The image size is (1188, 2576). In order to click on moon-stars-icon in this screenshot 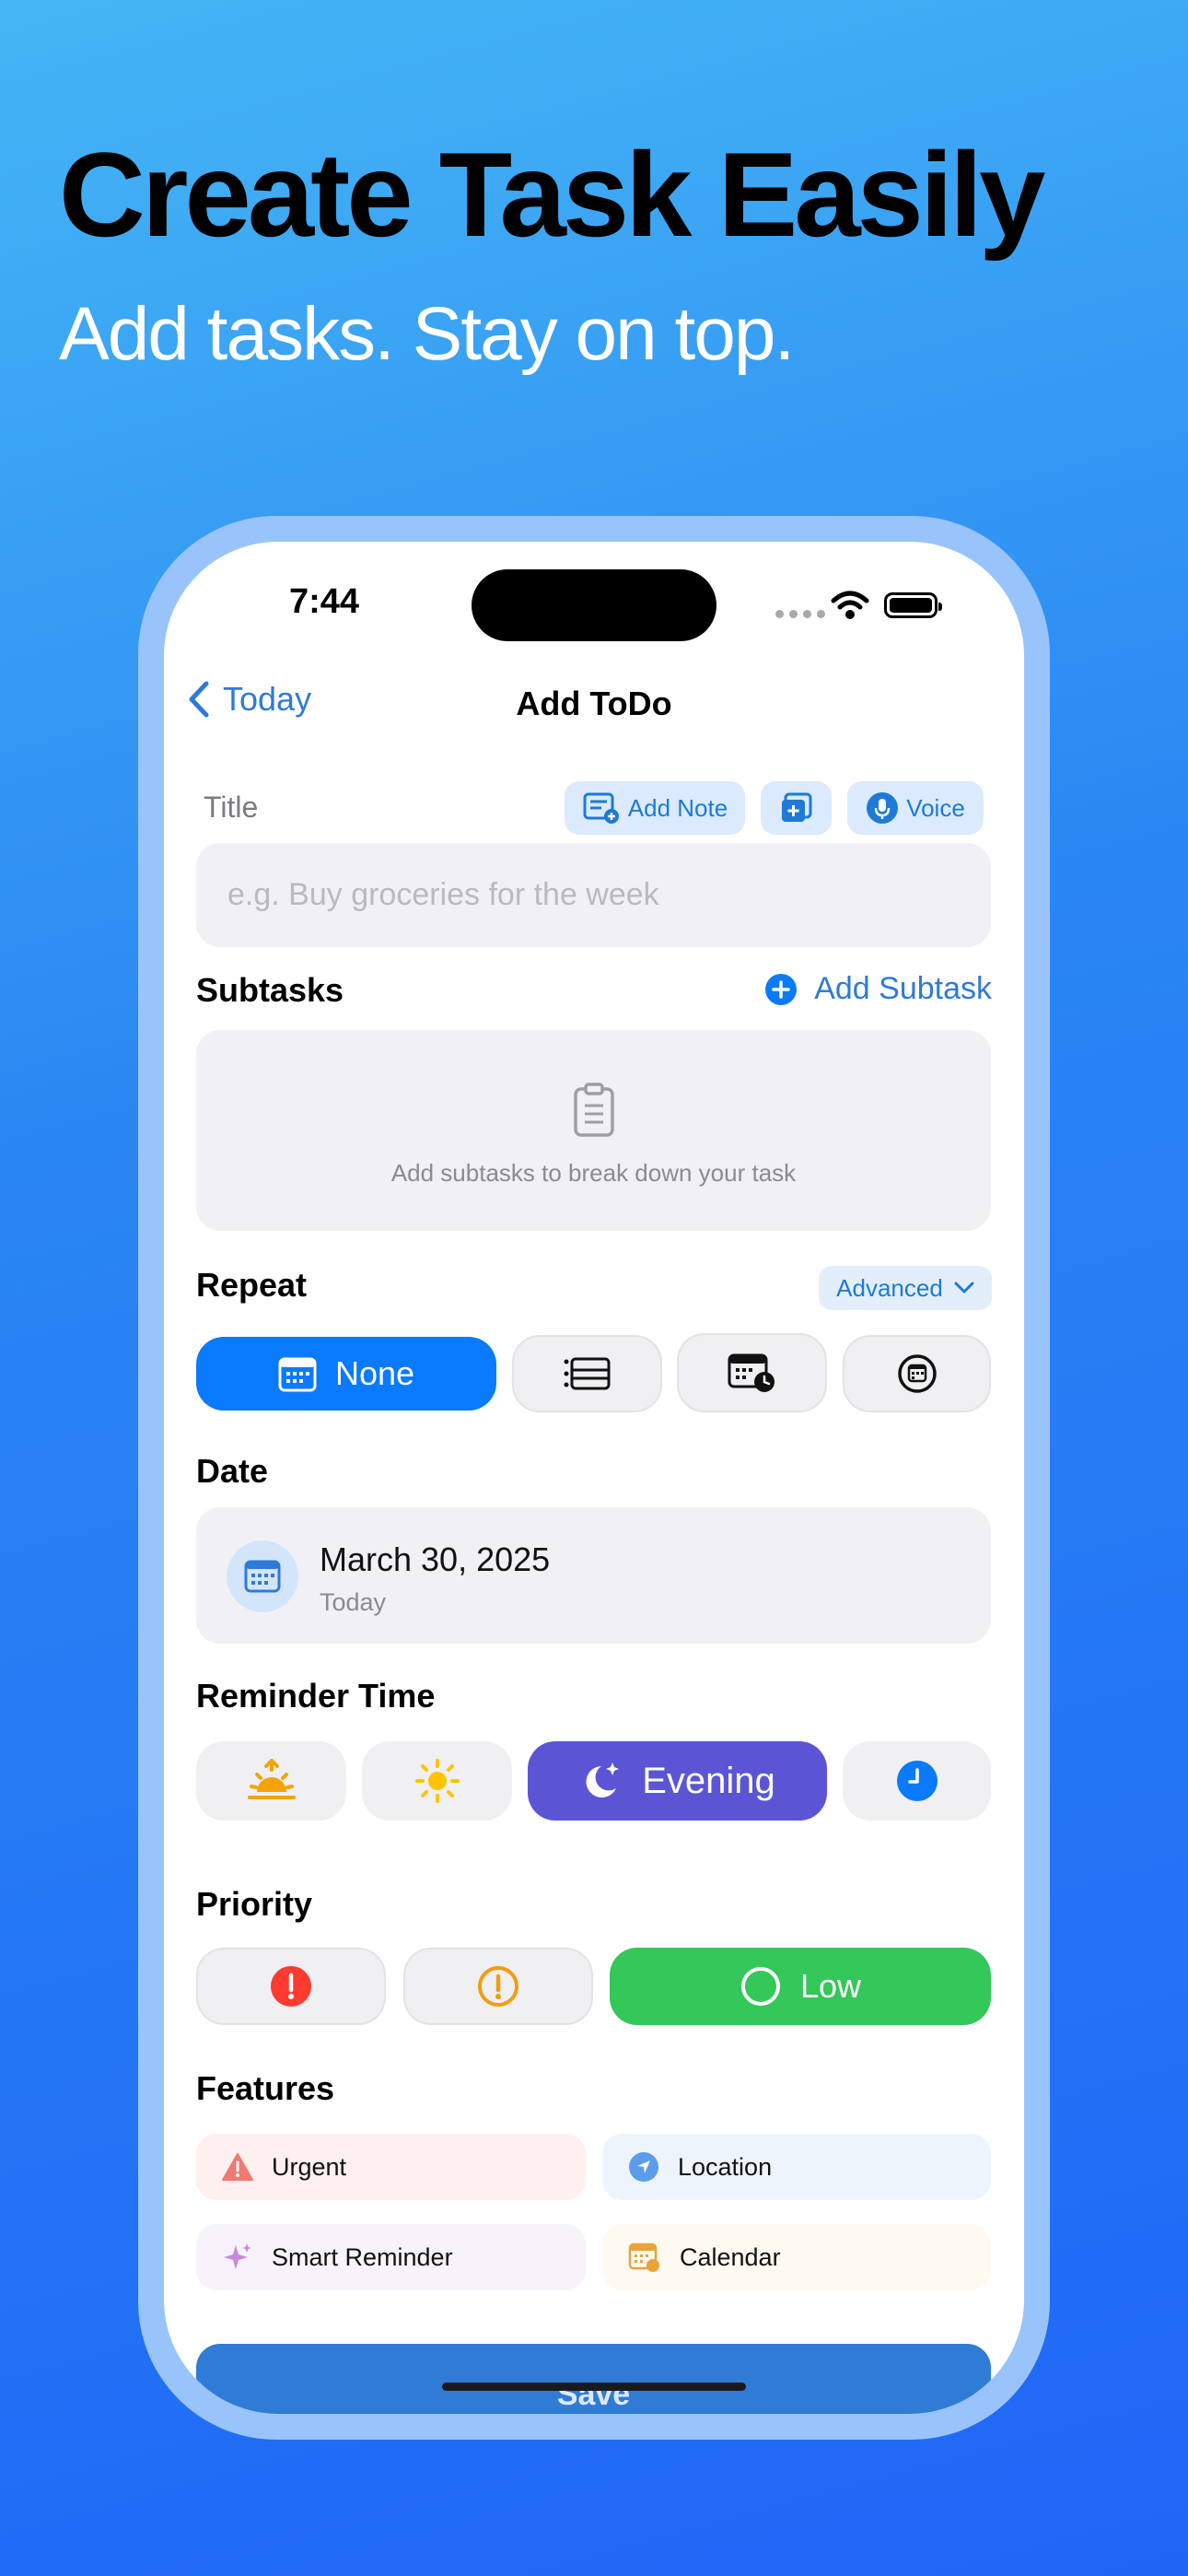, I will do `click(603, 1779)`.